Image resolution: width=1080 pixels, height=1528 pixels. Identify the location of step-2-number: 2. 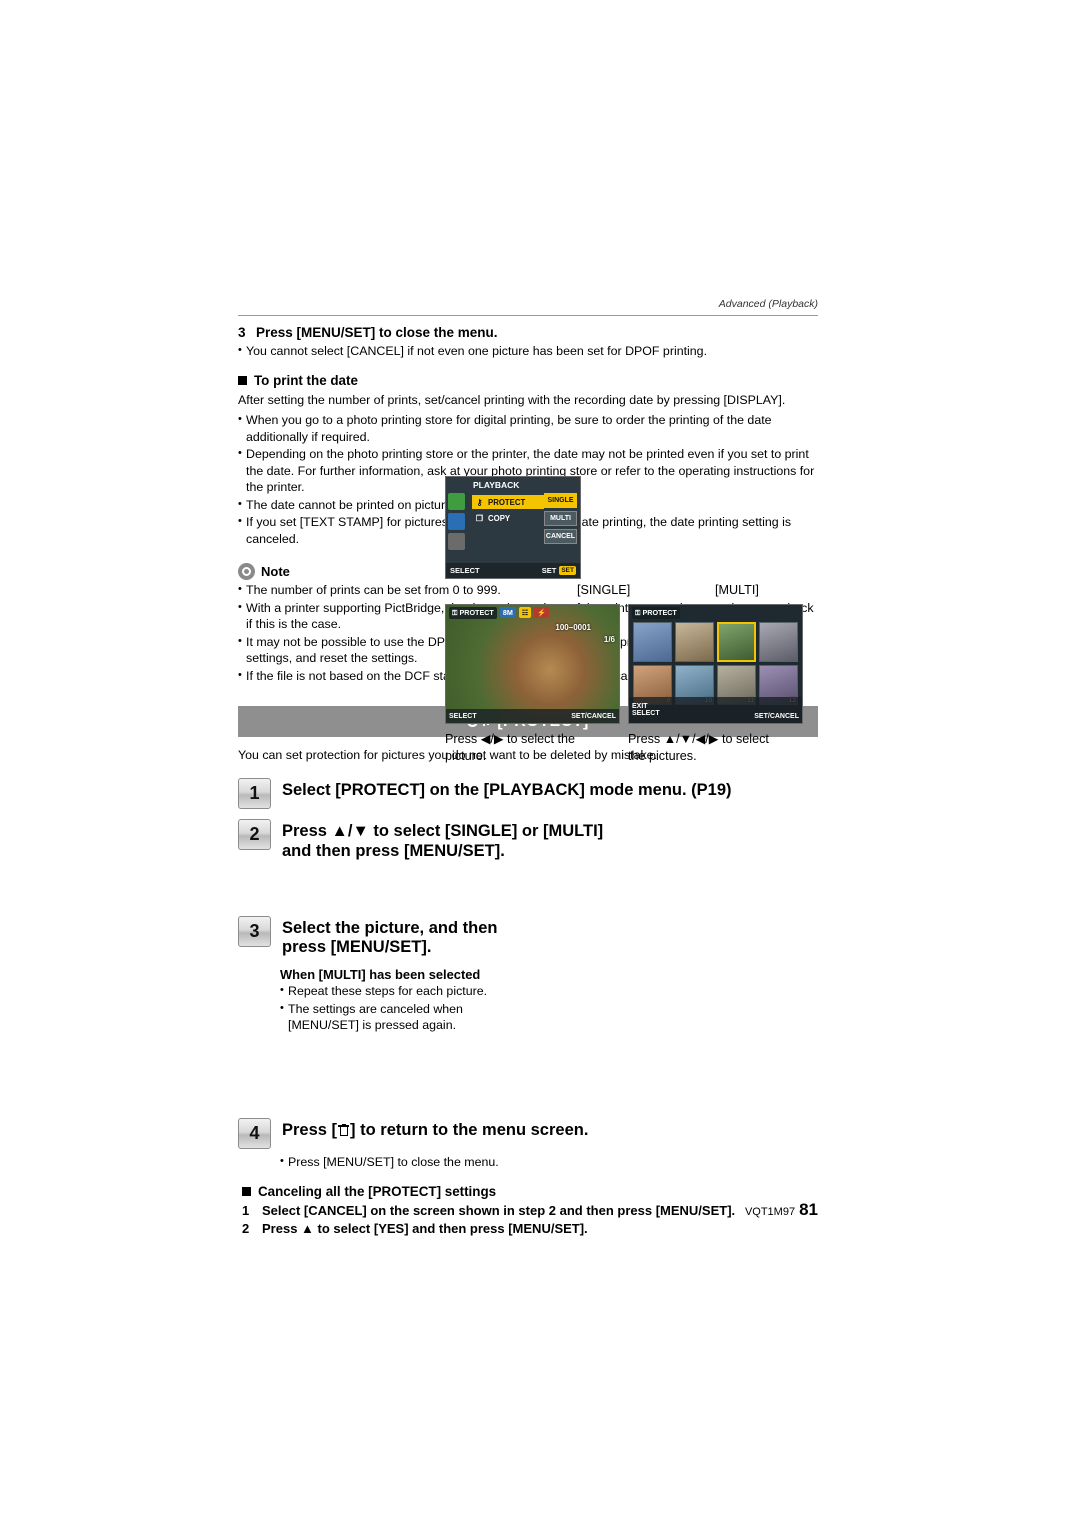
(254, 834).